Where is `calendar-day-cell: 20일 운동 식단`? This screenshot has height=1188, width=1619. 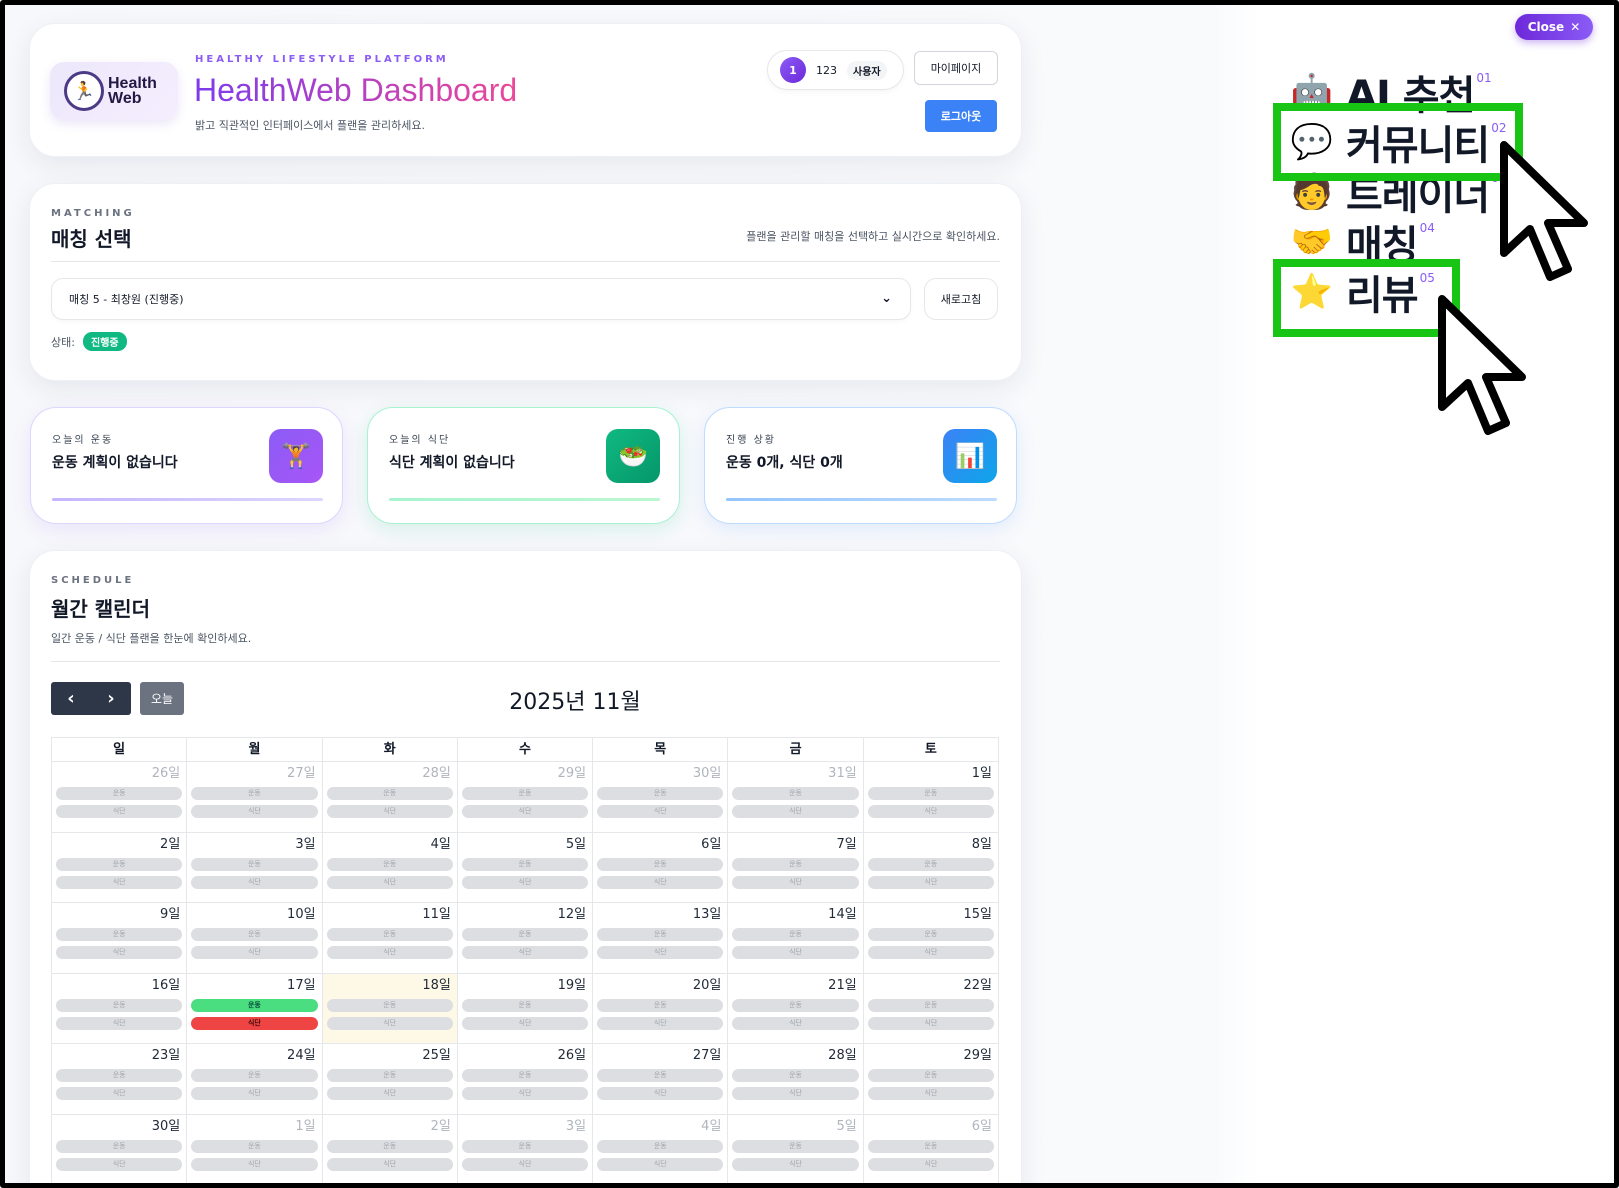 calendar-day-cell: 20일 운동 식단 is located at coordinates (661, 1008).